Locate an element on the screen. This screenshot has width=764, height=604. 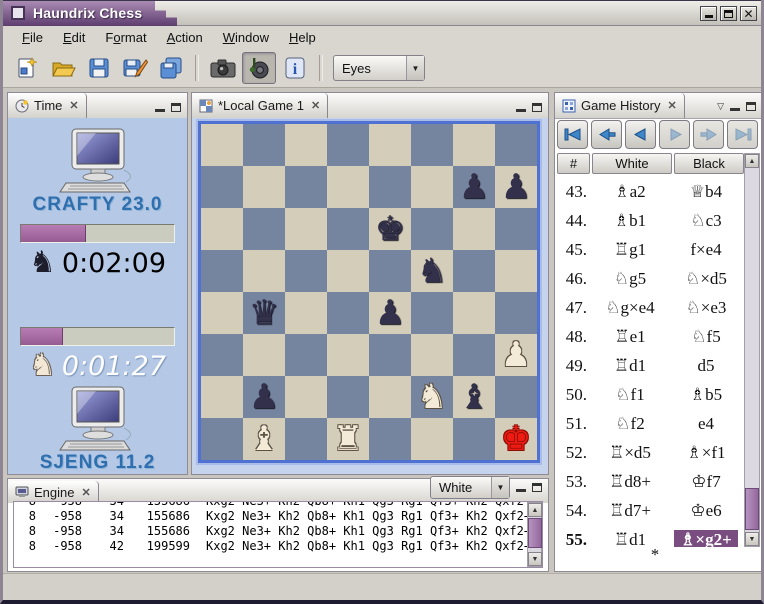
chevron-down-icon: ▼ is located at coordinates (415, 68).